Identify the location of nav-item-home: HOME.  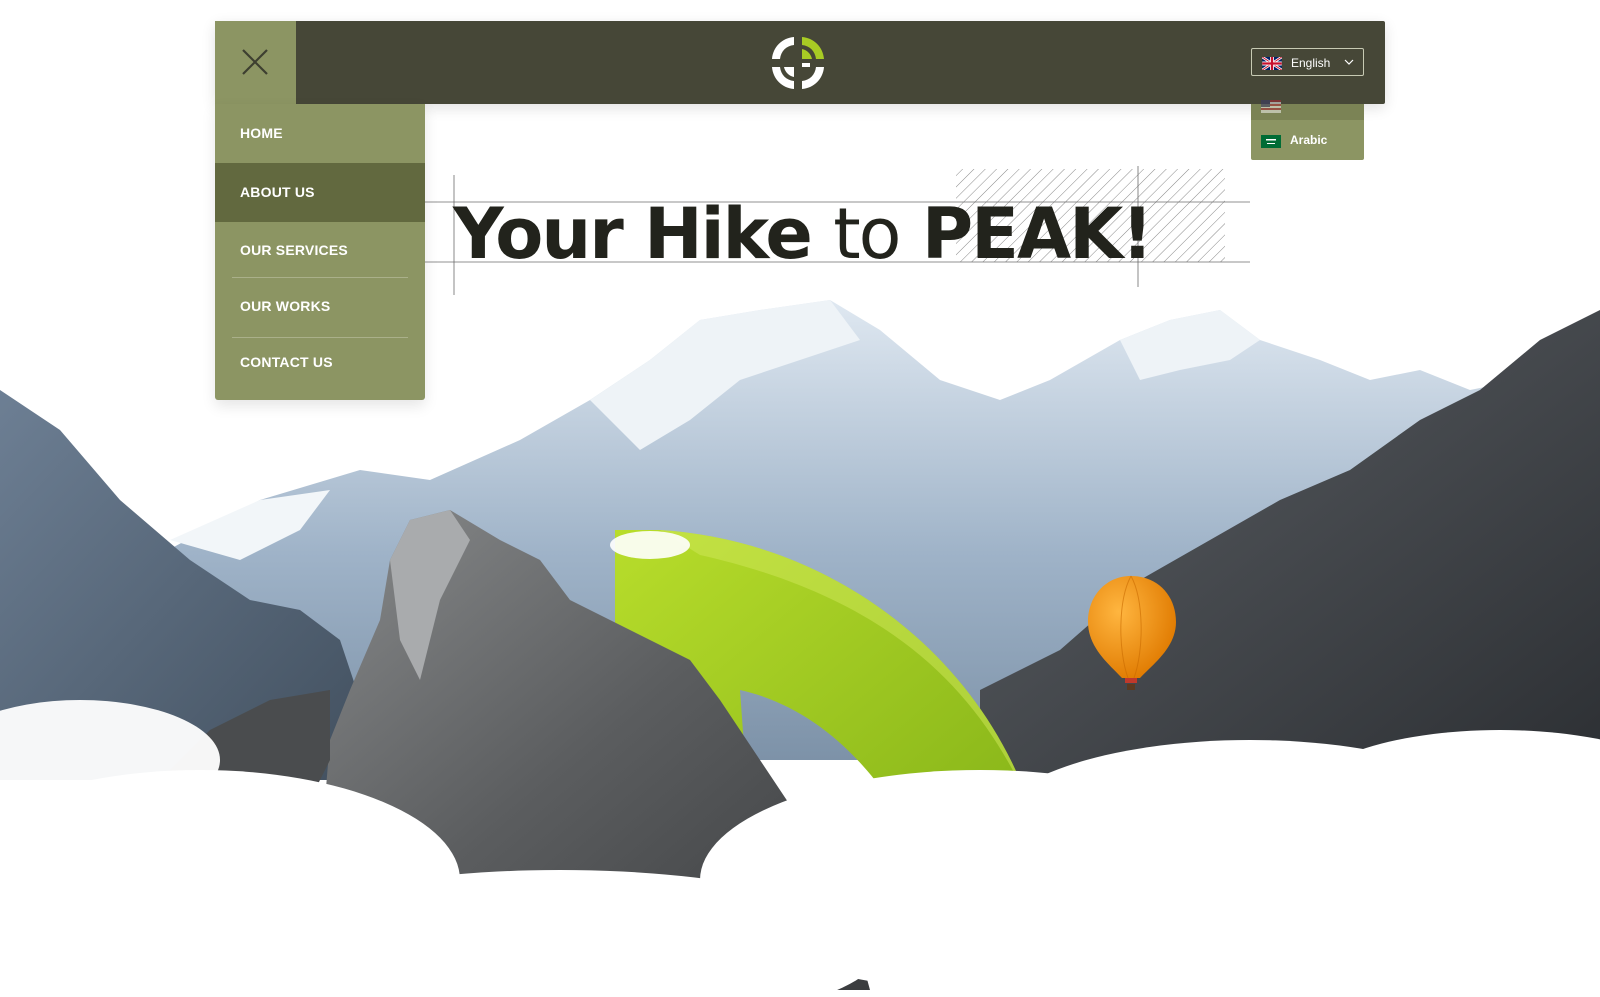
(320, 133).